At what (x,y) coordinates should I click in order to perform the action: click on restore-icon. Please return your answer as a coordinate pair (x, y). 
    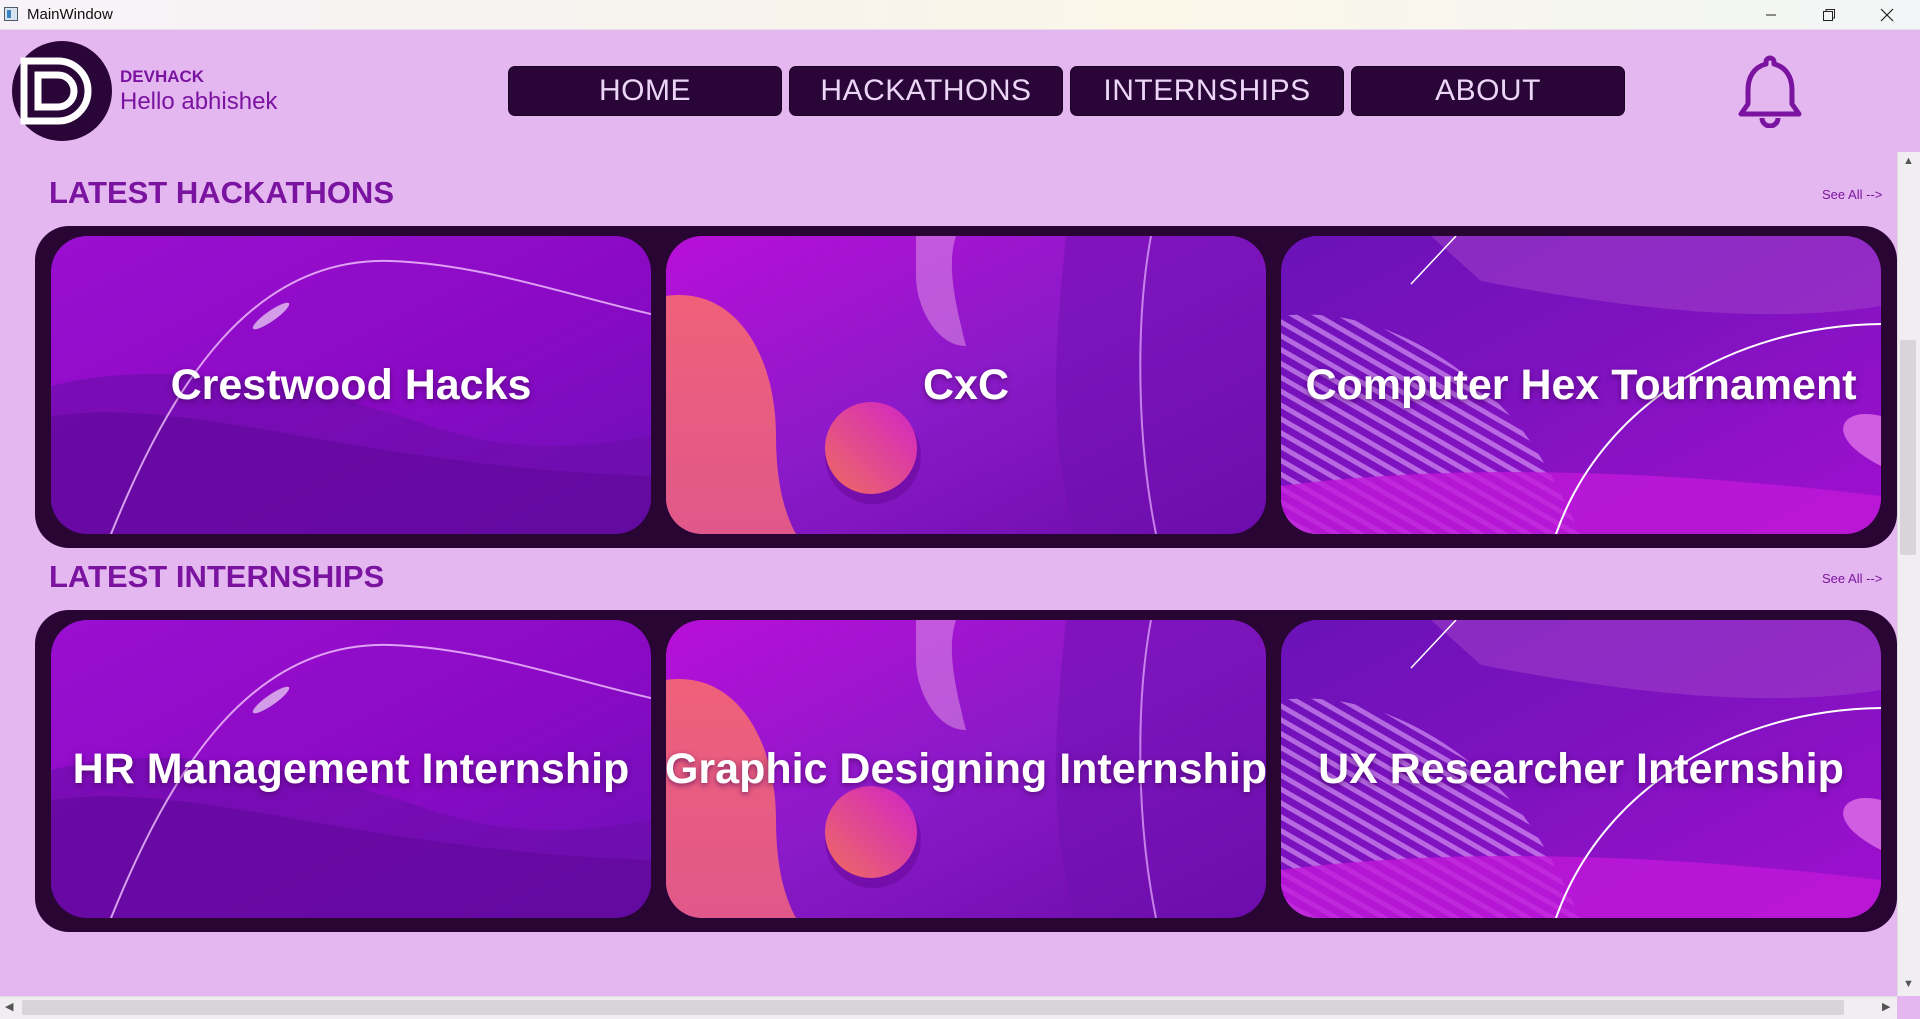
    Looking at the image, I should click on (1829, 14).